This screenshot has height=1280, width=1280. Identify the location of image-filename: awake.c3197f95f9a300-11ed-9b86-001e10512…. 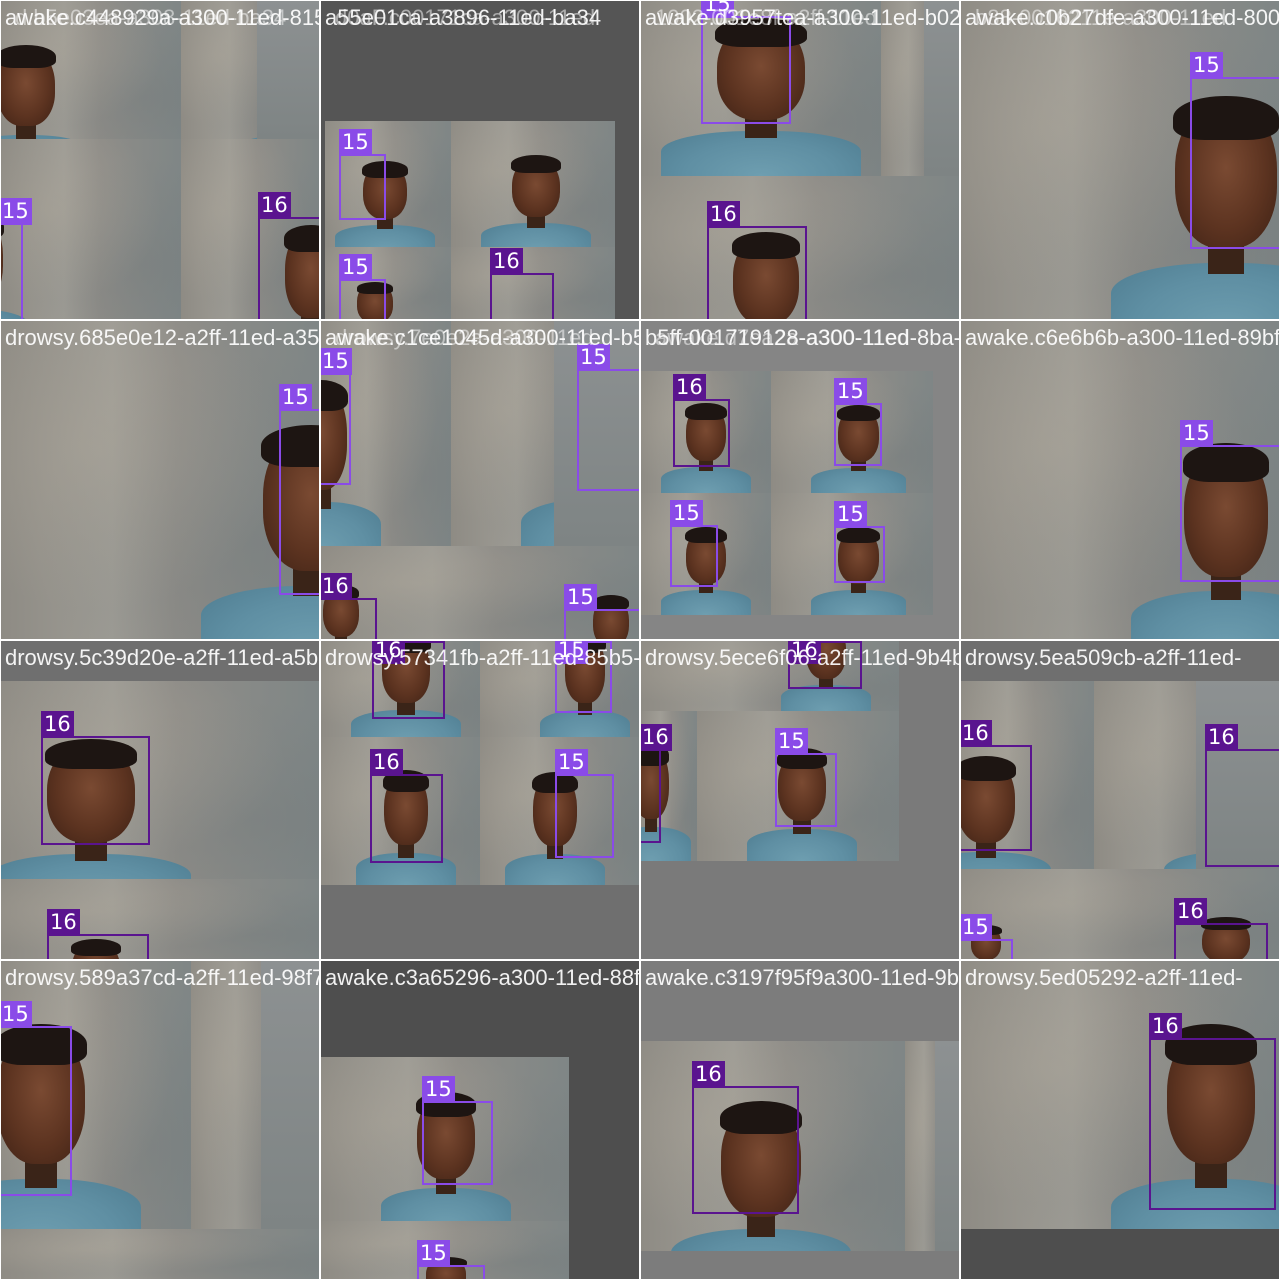
(802, 977).